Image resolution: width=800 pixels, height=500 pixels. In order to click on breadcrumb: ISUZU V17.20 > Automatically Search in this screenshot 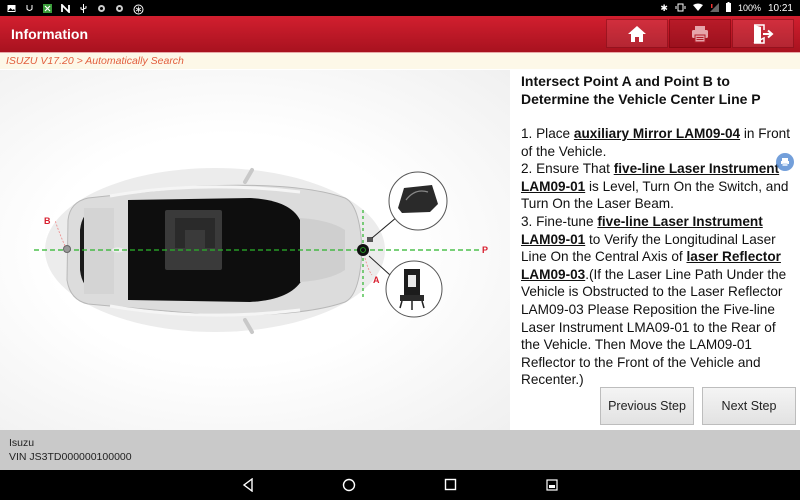, I will do `click(400, 60)`.